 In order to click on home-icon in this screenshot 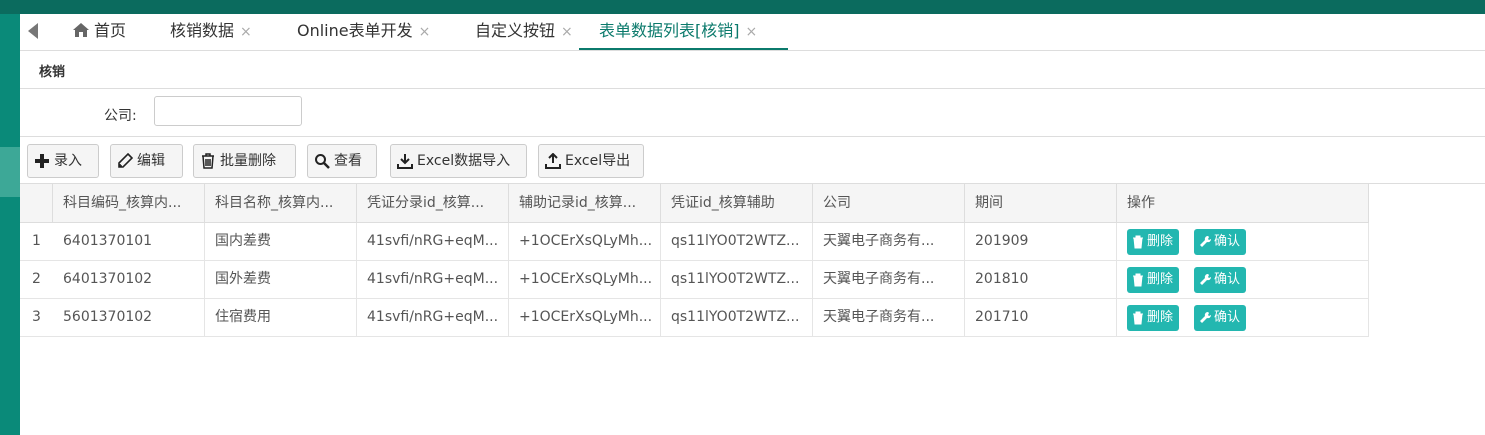, I will do `click(81, 30)`.